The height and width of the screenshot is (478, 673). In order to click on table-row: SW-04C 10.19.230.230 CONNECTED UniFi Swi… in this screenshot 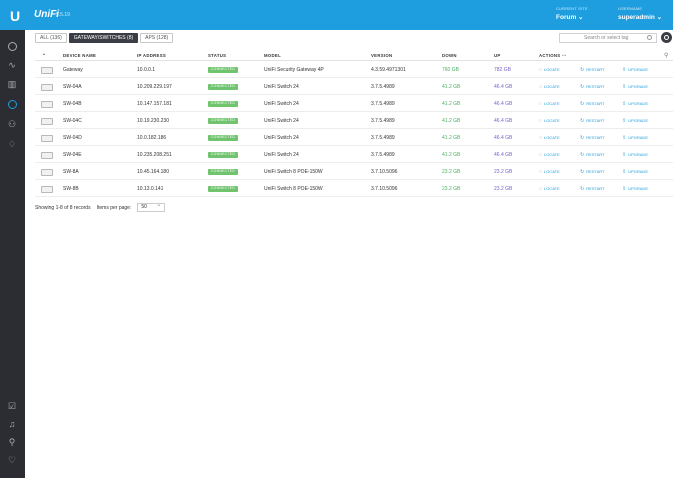, I will do `click(354, 121)`.